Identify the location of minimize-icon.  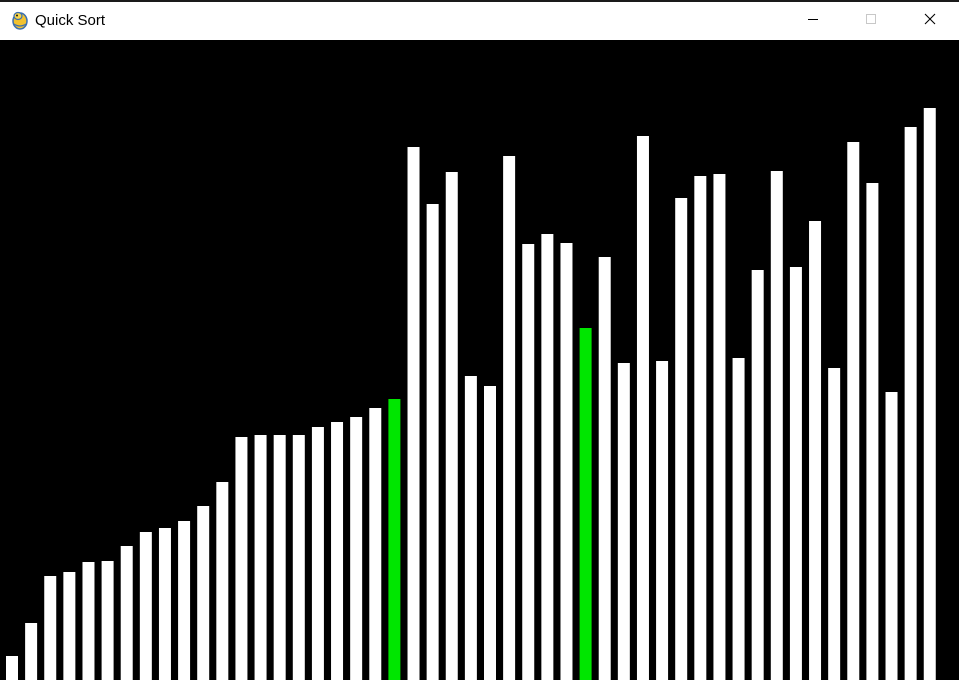
(813, 21).